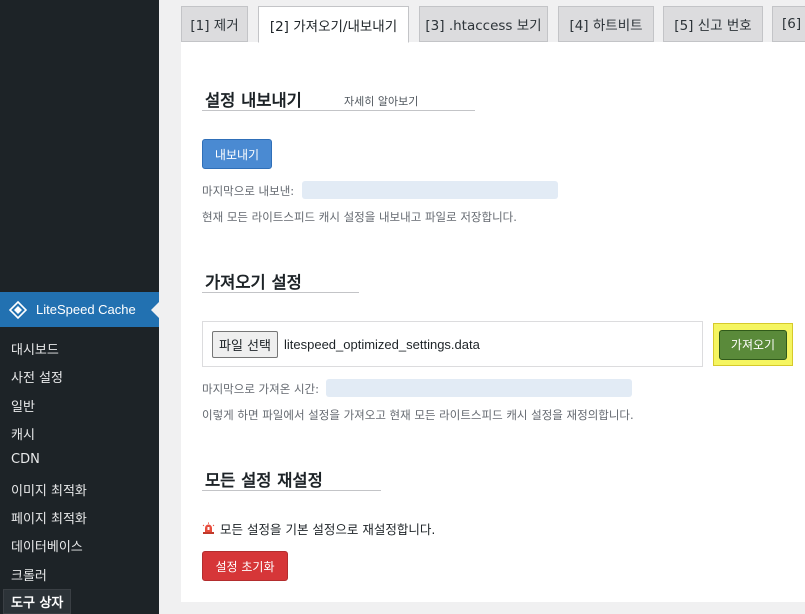 This screenshot has width=805, height=614. What do you see at coordinates (264, 480) in the screenshot?
I see `reset-settings-title: 모든 설정 재설정` at bounding box center [264, 480].